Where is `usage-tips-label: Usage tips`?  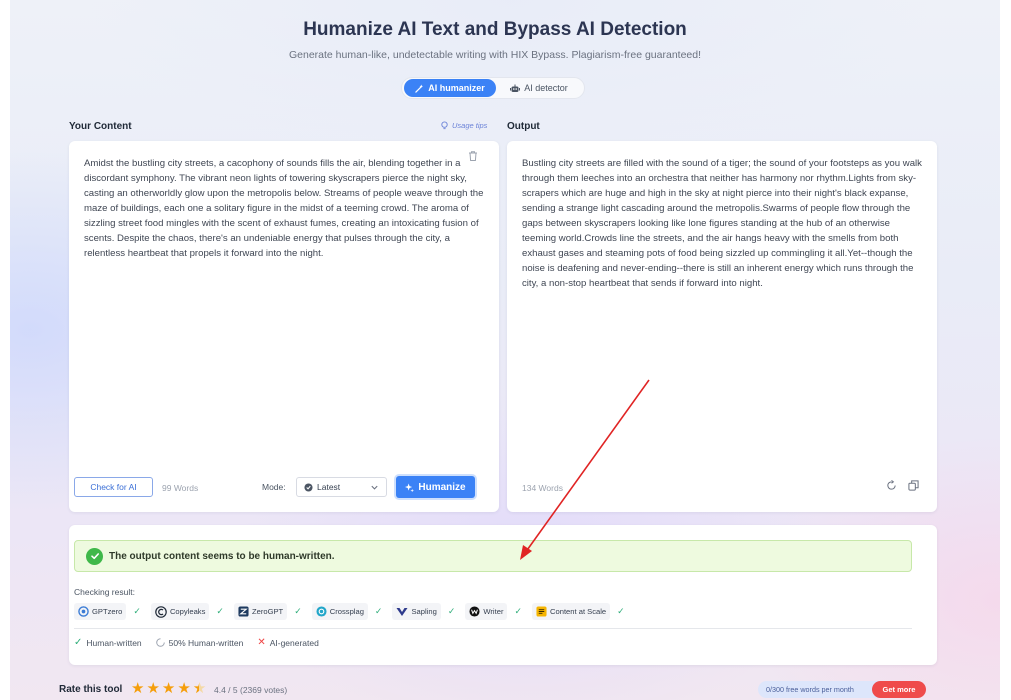
usage-tips-label: Usage tips is located at coordinates (470, 125).